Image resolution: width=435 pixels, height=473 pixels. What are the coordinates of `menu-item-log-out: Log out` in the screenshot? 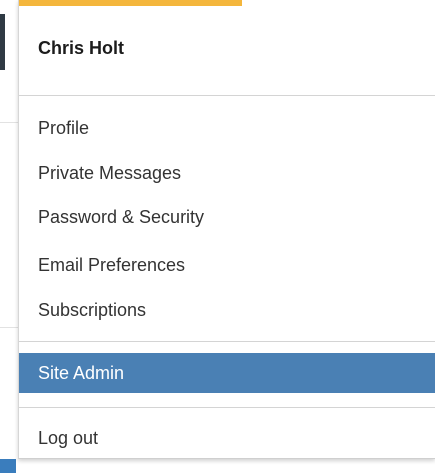 It's located at (227, 438).